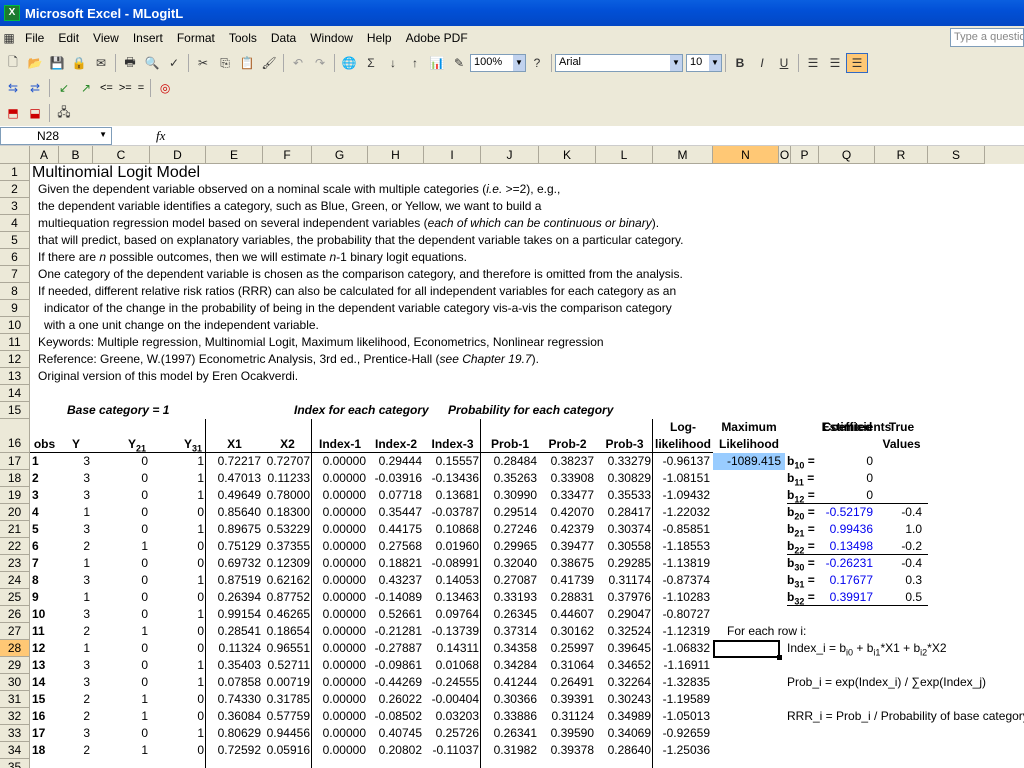  I want to click on row-header: 22, so click(15, 546).